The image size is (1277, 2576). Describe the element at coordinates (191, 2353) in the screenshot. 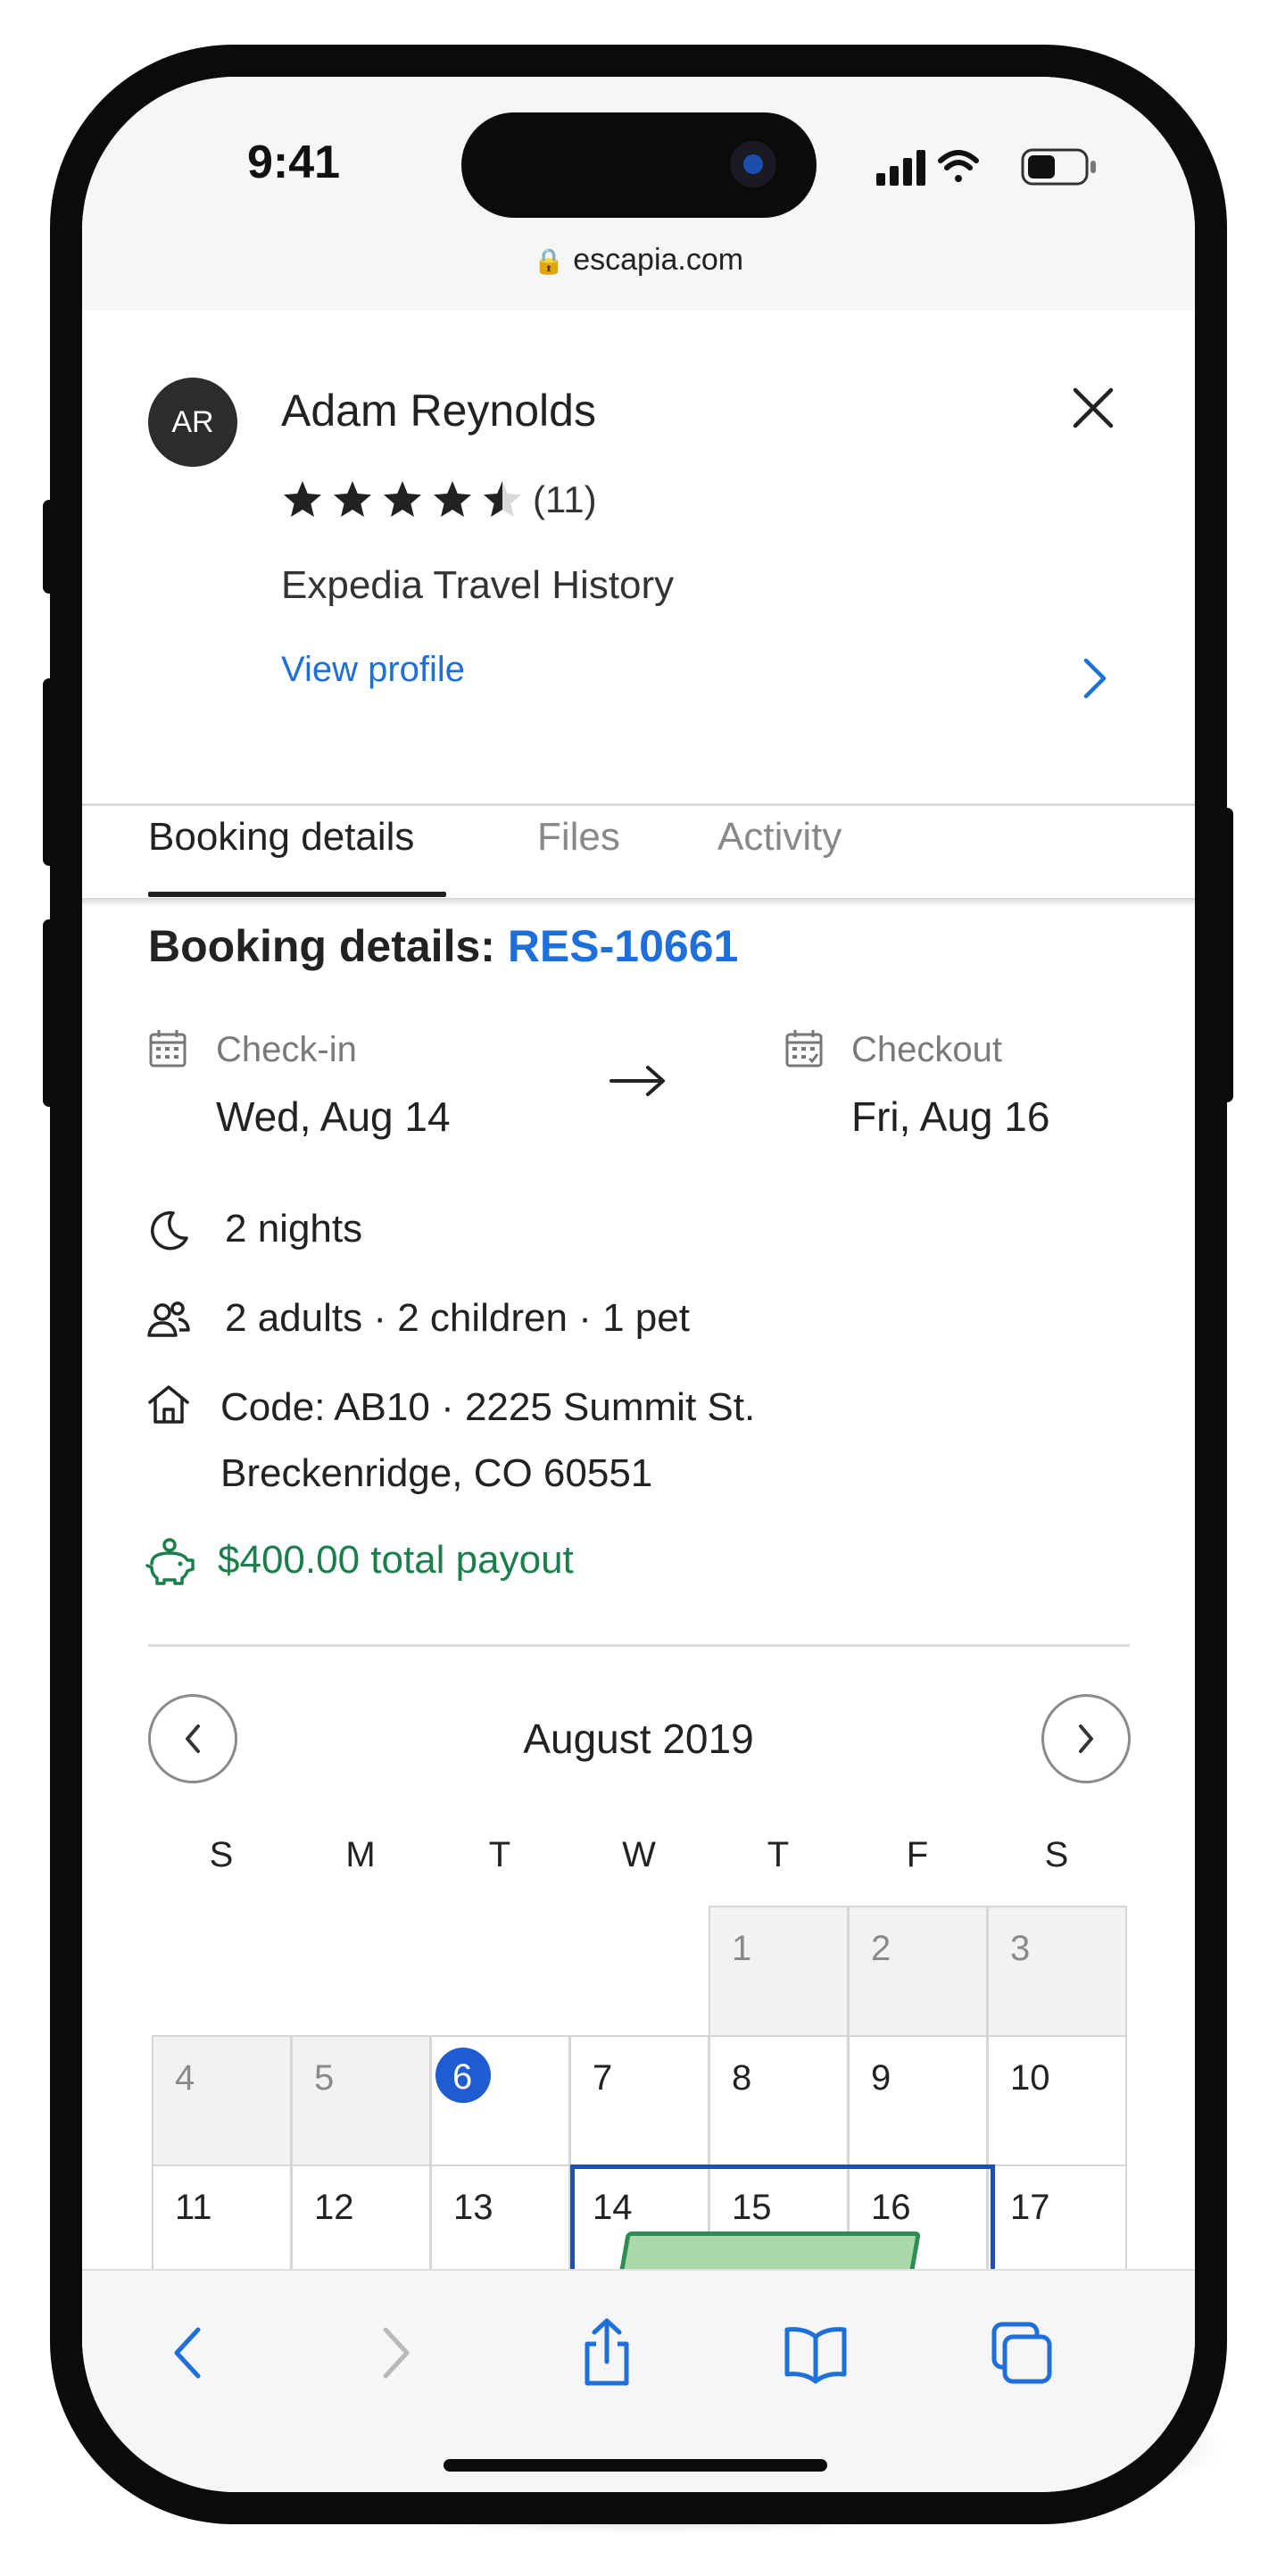

I see `back-icon` at that location.